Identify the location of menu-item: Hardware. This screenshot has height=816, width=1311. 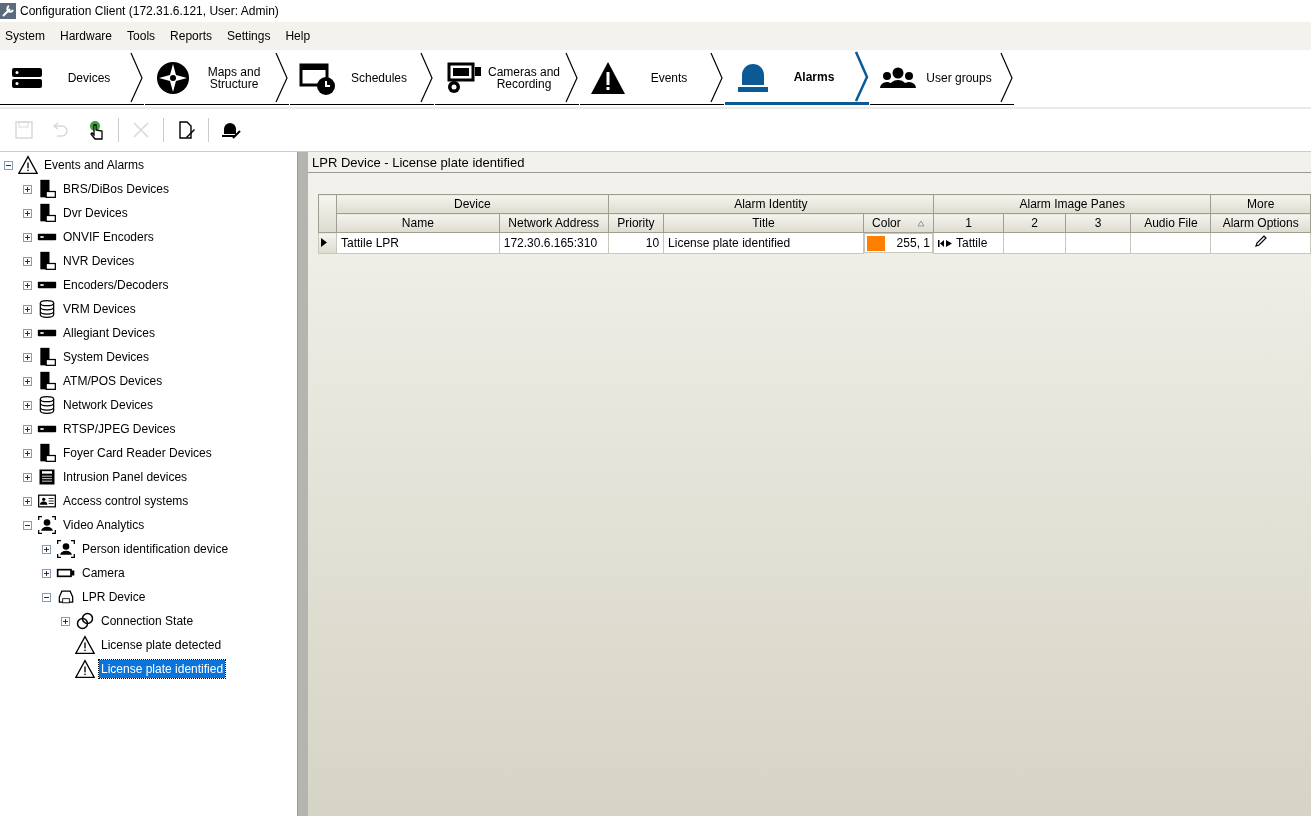
(91, 36).